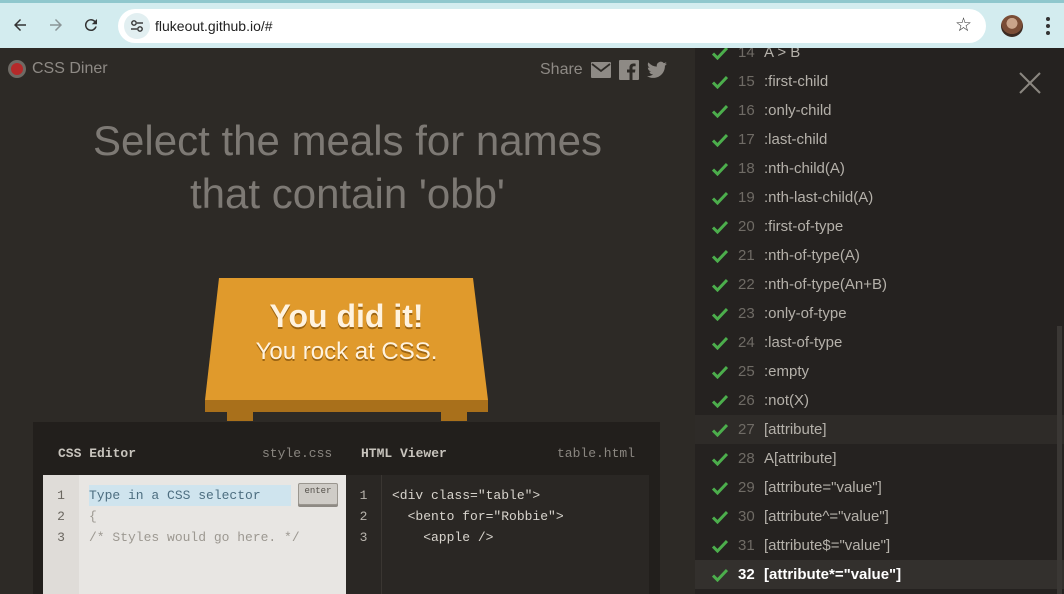  What do you see at coordinates (787, 371) in the screenshot?
I see `level-name: :empty` at bounding box center [787, 371].